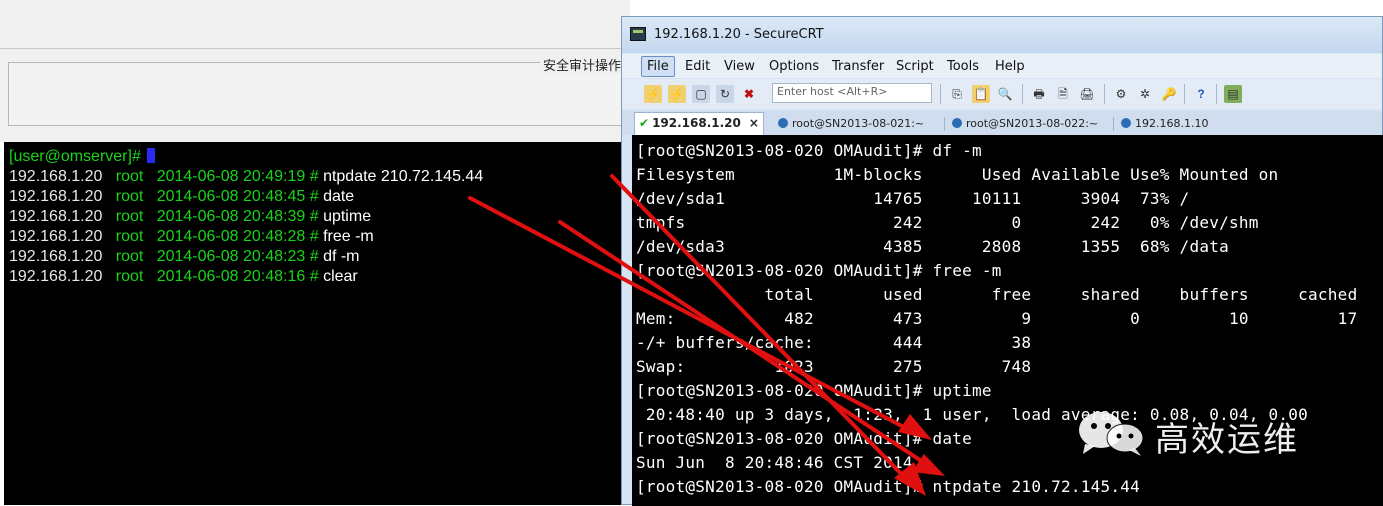  Describe the element at coordinates (658, 66) in the screenshot. I see `menu-file: File` at that location.